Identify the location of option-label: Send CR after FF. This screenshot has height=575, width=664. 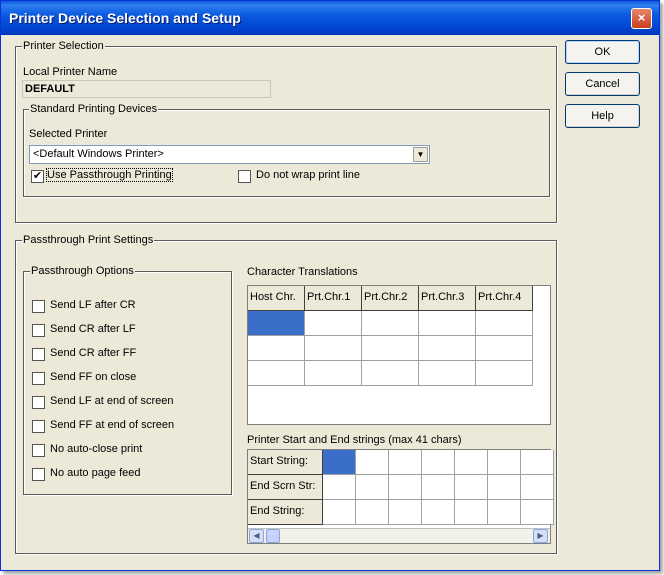
(93, 353).